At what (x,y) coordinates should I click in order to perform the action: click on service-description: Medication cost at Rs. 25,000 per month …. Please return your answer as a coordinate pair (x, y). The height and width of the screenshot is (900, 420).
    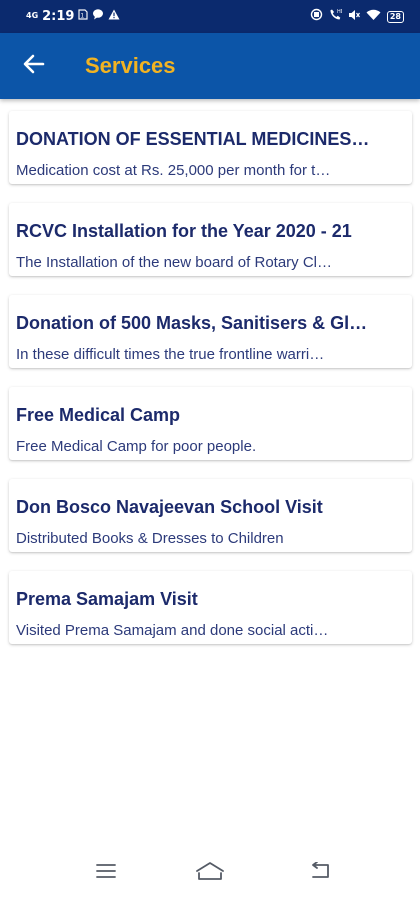
    Looking at the image, I should click on (173, 170).